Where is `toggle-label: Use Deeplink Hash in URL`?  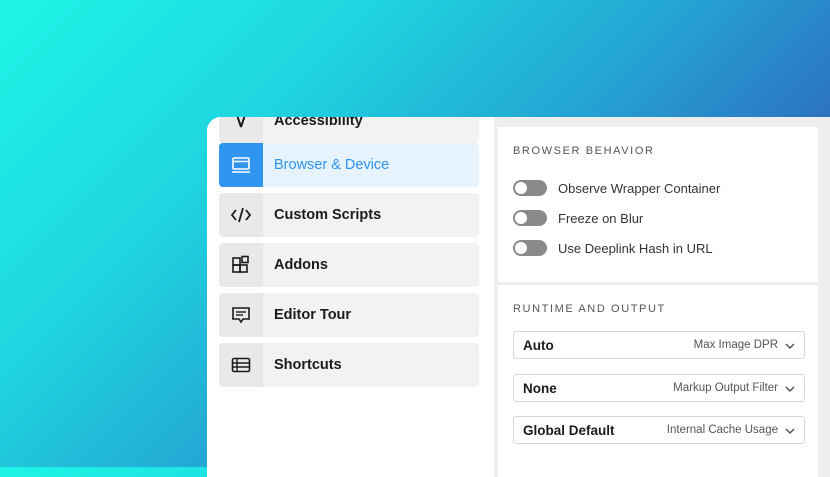
toggle-label: Use Deeplink Hash in URL is located at coordinates (635, 248).